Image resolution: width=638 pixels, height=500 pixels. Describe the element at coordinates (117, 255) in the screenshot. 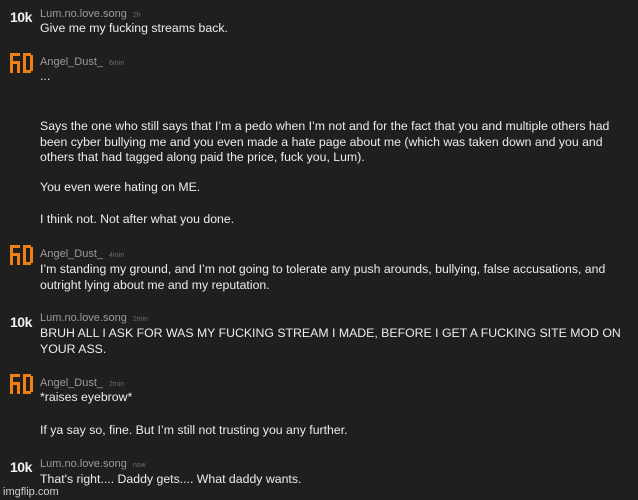

I see `comment-timestamp: 4min` at that location.